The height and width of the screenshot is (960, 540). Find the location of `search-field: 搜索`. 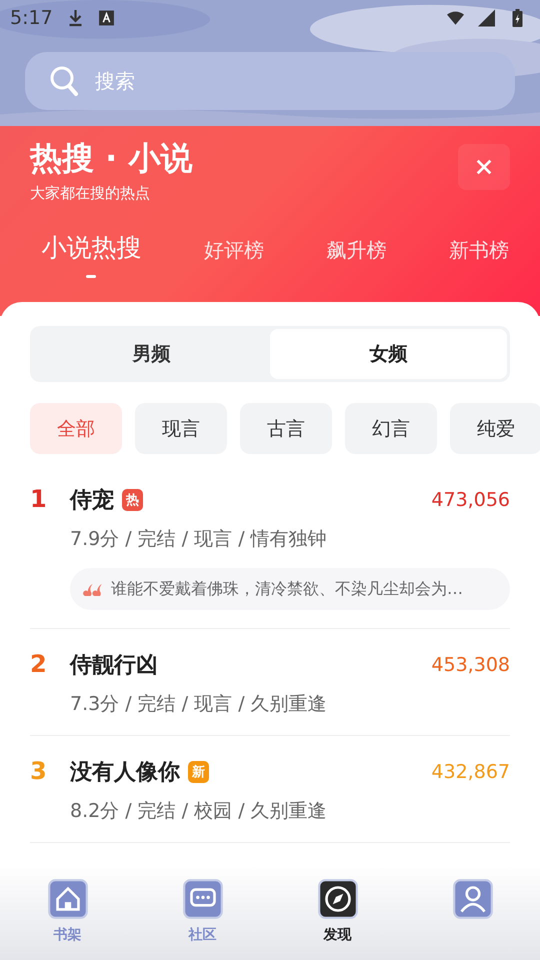

search-field: 搜索 is located at coordinates (270, 81).